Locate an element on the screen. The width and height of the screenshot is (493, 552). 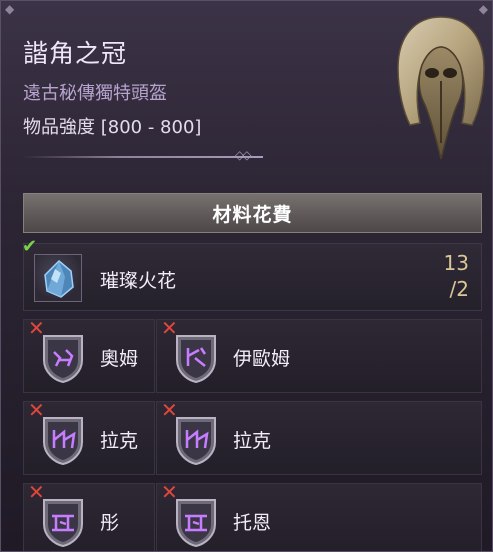
item-type: 遠古秘傳獨特頭盔 is located at coordinates (95, 93).